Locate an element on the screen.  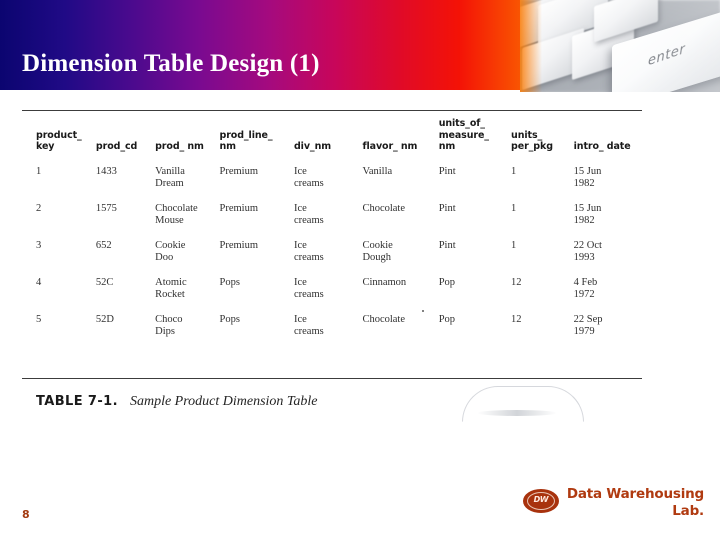
column-header-intro-date: intro_ date is located at coordinates (602, 146).